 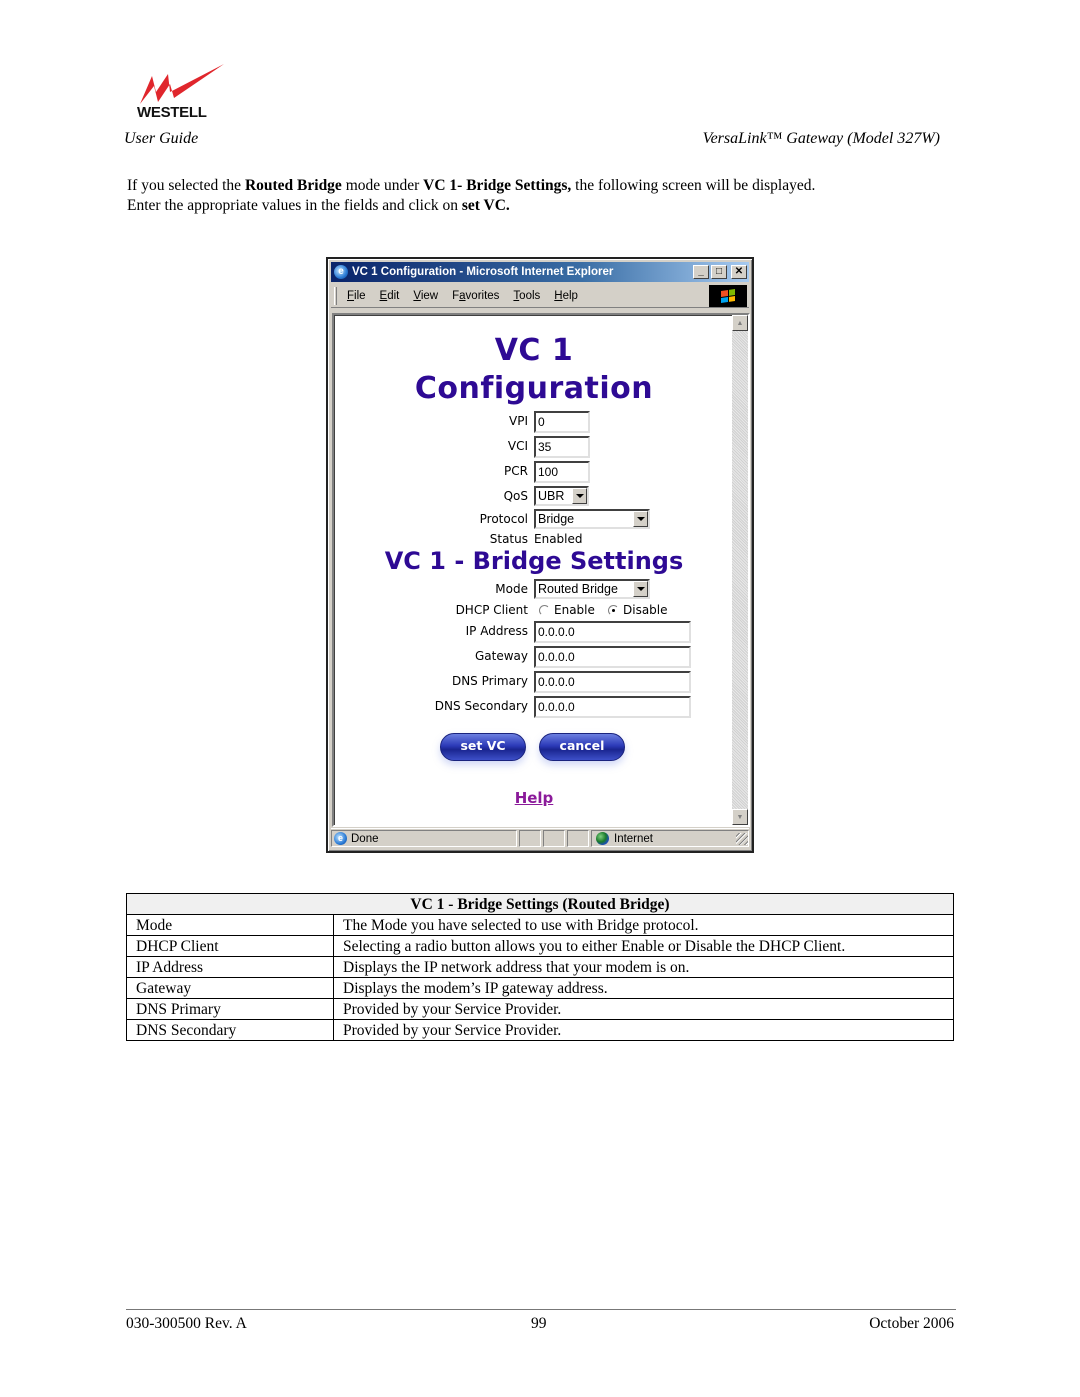 I want to click on vci-label: VCI, so click(x=517, y=446).